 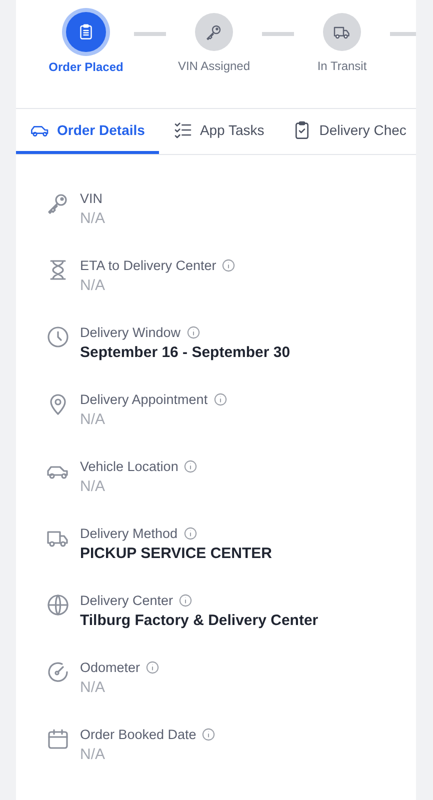 I want to click on tab: Delivery Chec, so click(x=347, y=131).